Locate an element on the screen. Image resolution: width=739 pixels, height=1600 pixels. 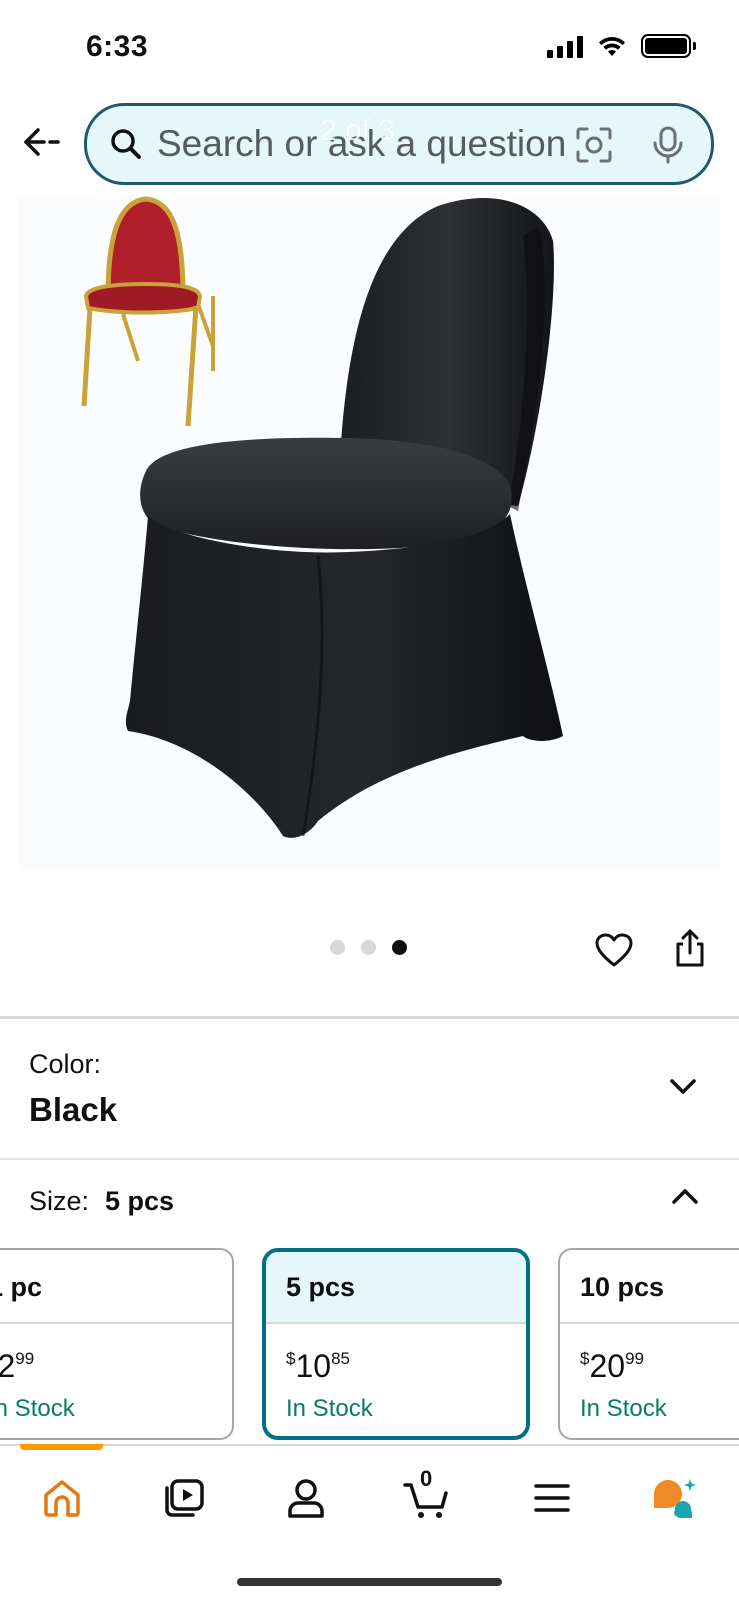
rufus-assistant-icon is located at coordinates (675, 1499).